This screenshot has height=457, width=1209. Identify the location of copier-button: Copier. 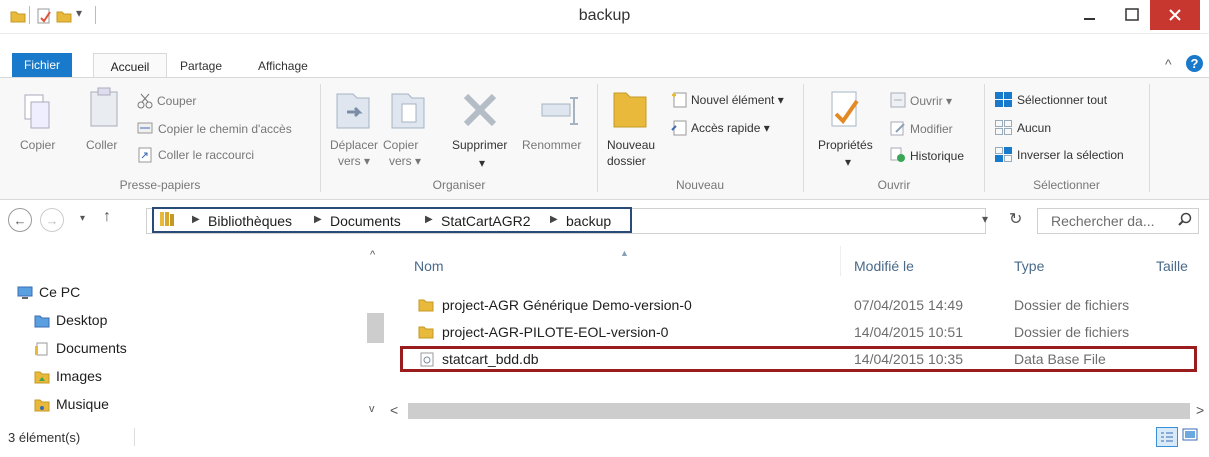
(37, 145).